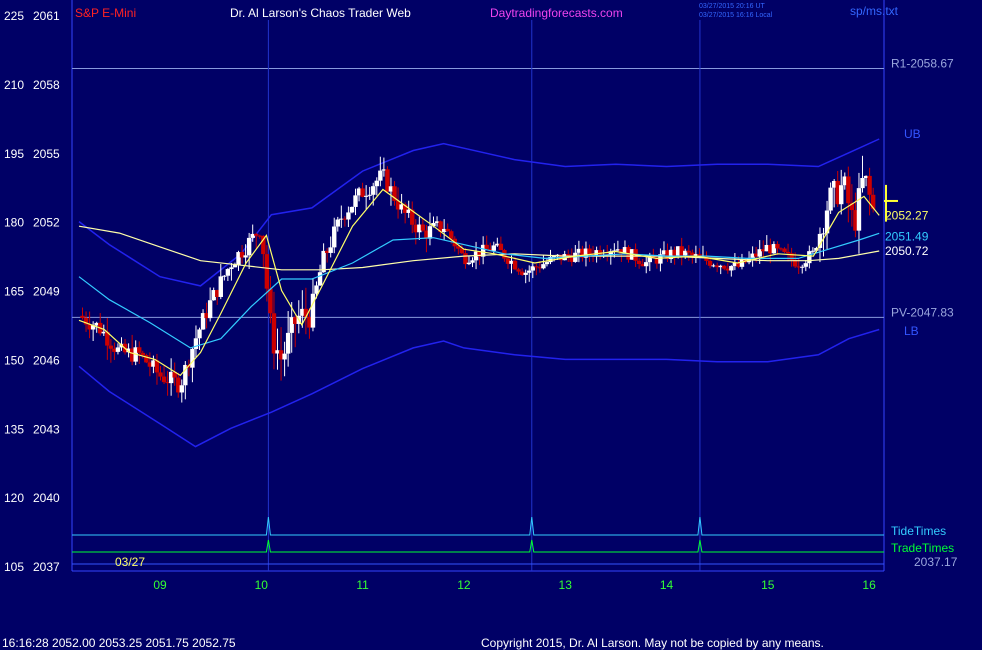  What do you see at coordinates (566, 585) in the screenshot?
I see `x-tick-13: 13` at bounding box center [566, 585].